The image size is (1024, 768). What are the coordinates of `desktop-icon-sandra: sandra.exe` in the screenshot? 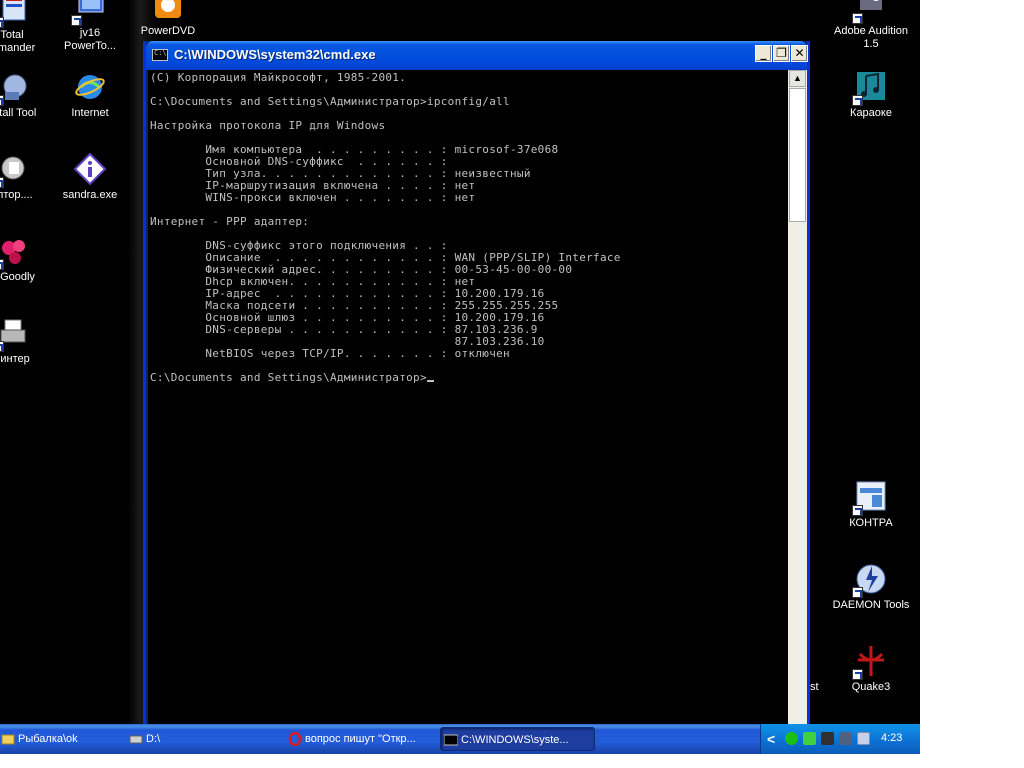 It's located at (90, 177).